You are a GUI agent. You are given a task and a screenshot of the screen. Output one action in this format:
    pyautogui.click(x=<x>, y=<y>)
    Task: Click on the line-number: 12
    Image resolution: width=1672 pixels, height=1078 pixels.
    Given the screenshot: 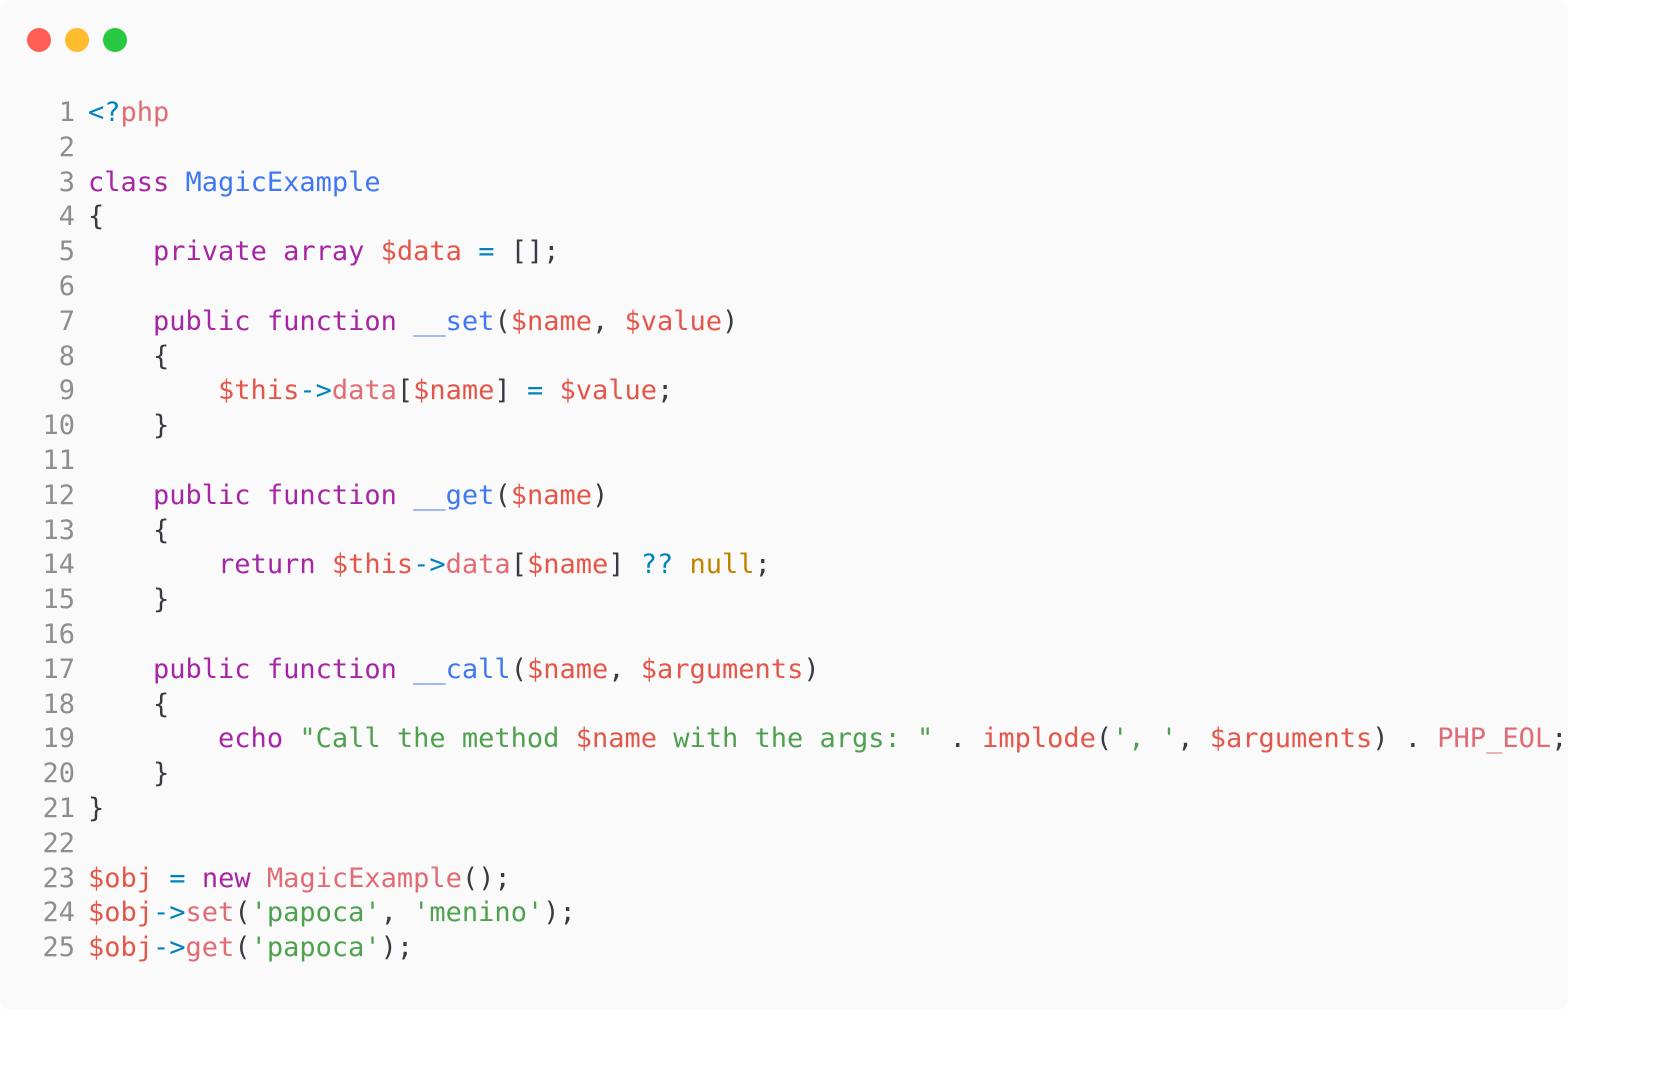 What is the action you would take?
    pyautogui.click(x=58, y=495)
    